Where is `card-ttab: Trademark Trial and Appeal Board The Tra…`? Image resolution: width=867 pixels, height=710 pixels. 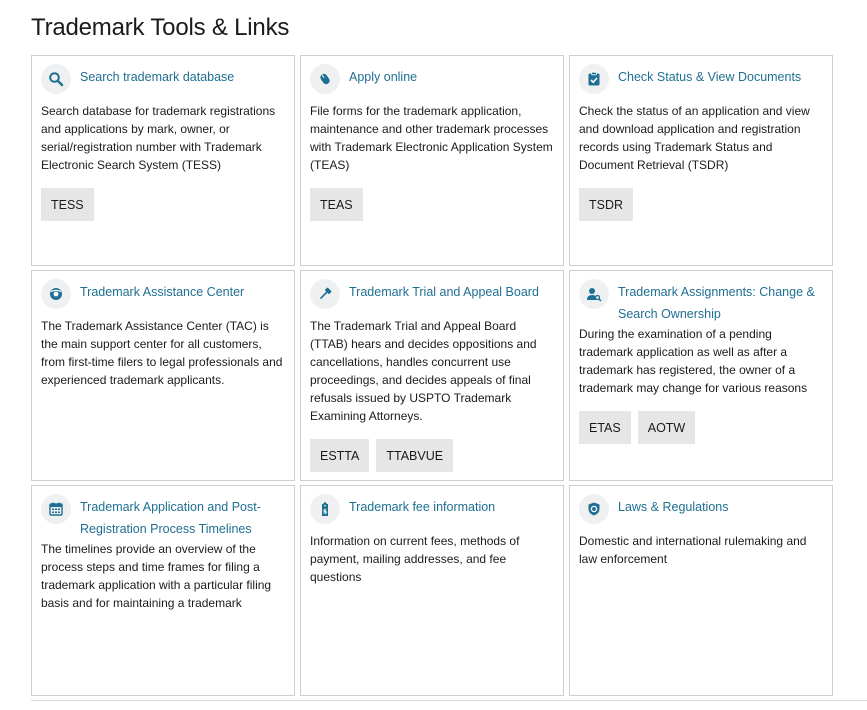
card-ttab: Trademark Trial and Appeal Board The Tra… is located at coordinates (432, 375).